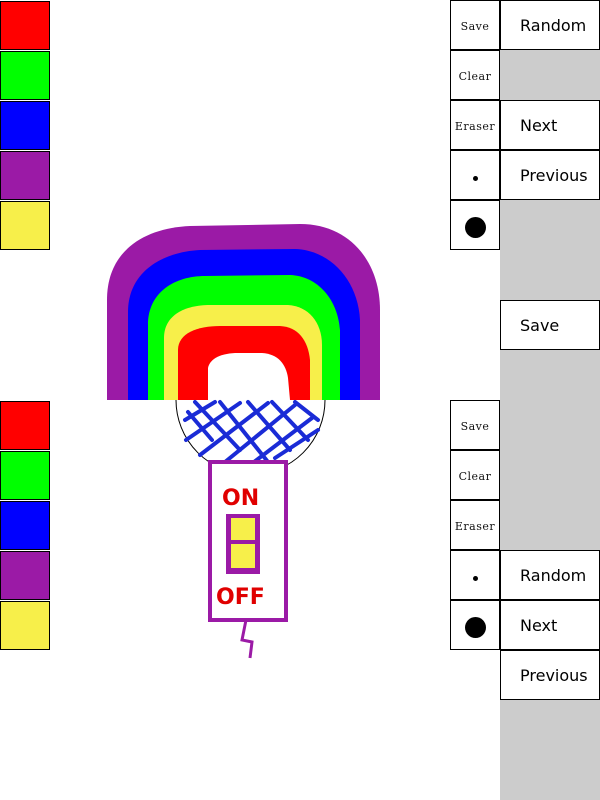 The height and width of the screenshot is (800, 600). Describe the element at coordinates (247, 639) in the screenshot. I see `cord` at that location.